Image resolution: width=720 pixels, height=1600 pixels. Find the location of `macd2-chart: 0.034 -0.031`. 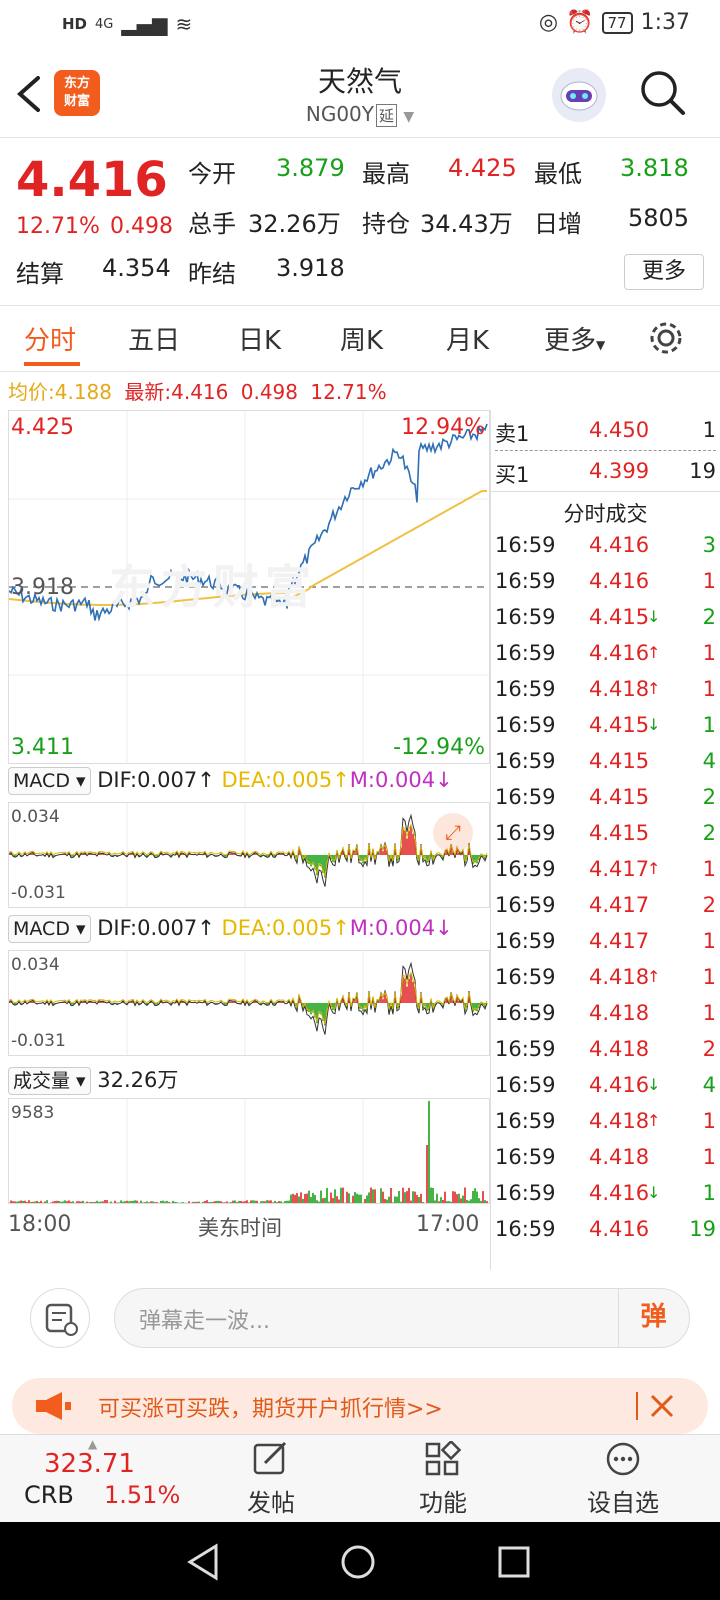

macd2-chart: 0.034 -0.031 is located at coordinates (249, 1003).